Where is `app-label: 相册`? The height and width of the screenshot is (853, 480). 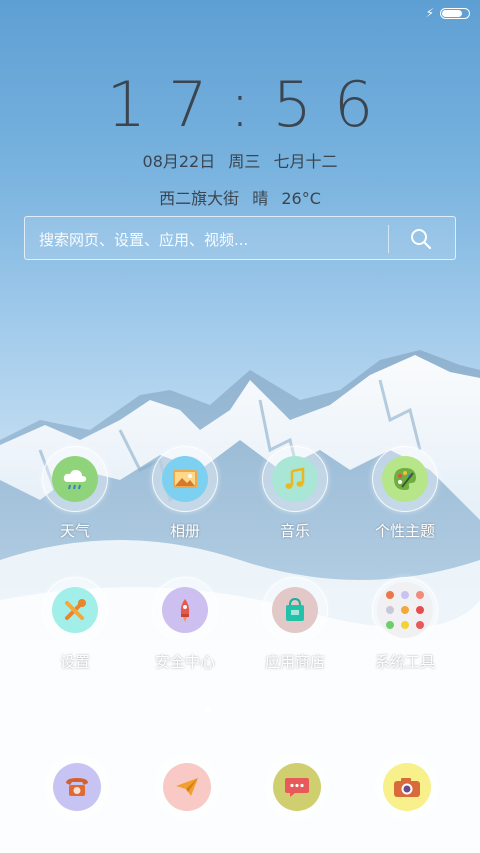
app-label: 相册 is located at coordinates (184, 531).